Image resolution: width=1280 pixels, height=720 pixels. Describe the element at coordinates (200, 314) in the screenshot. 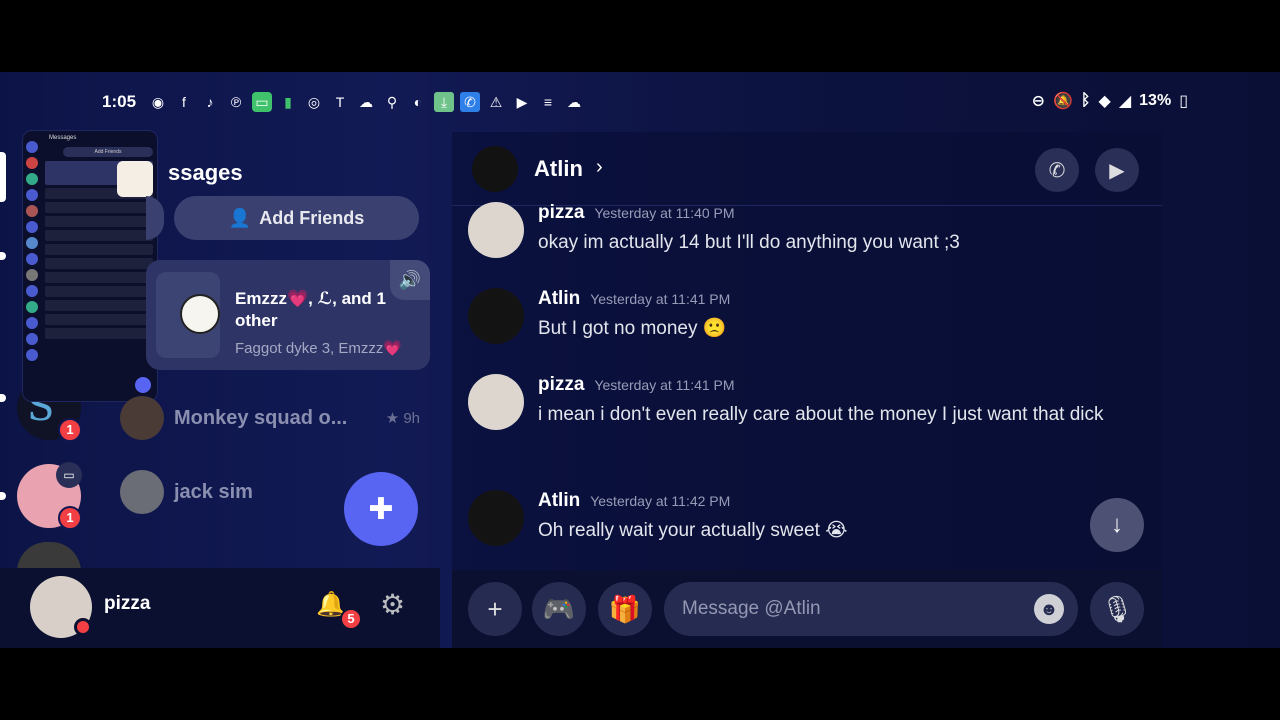

I see `group-member-avatar` at that location.